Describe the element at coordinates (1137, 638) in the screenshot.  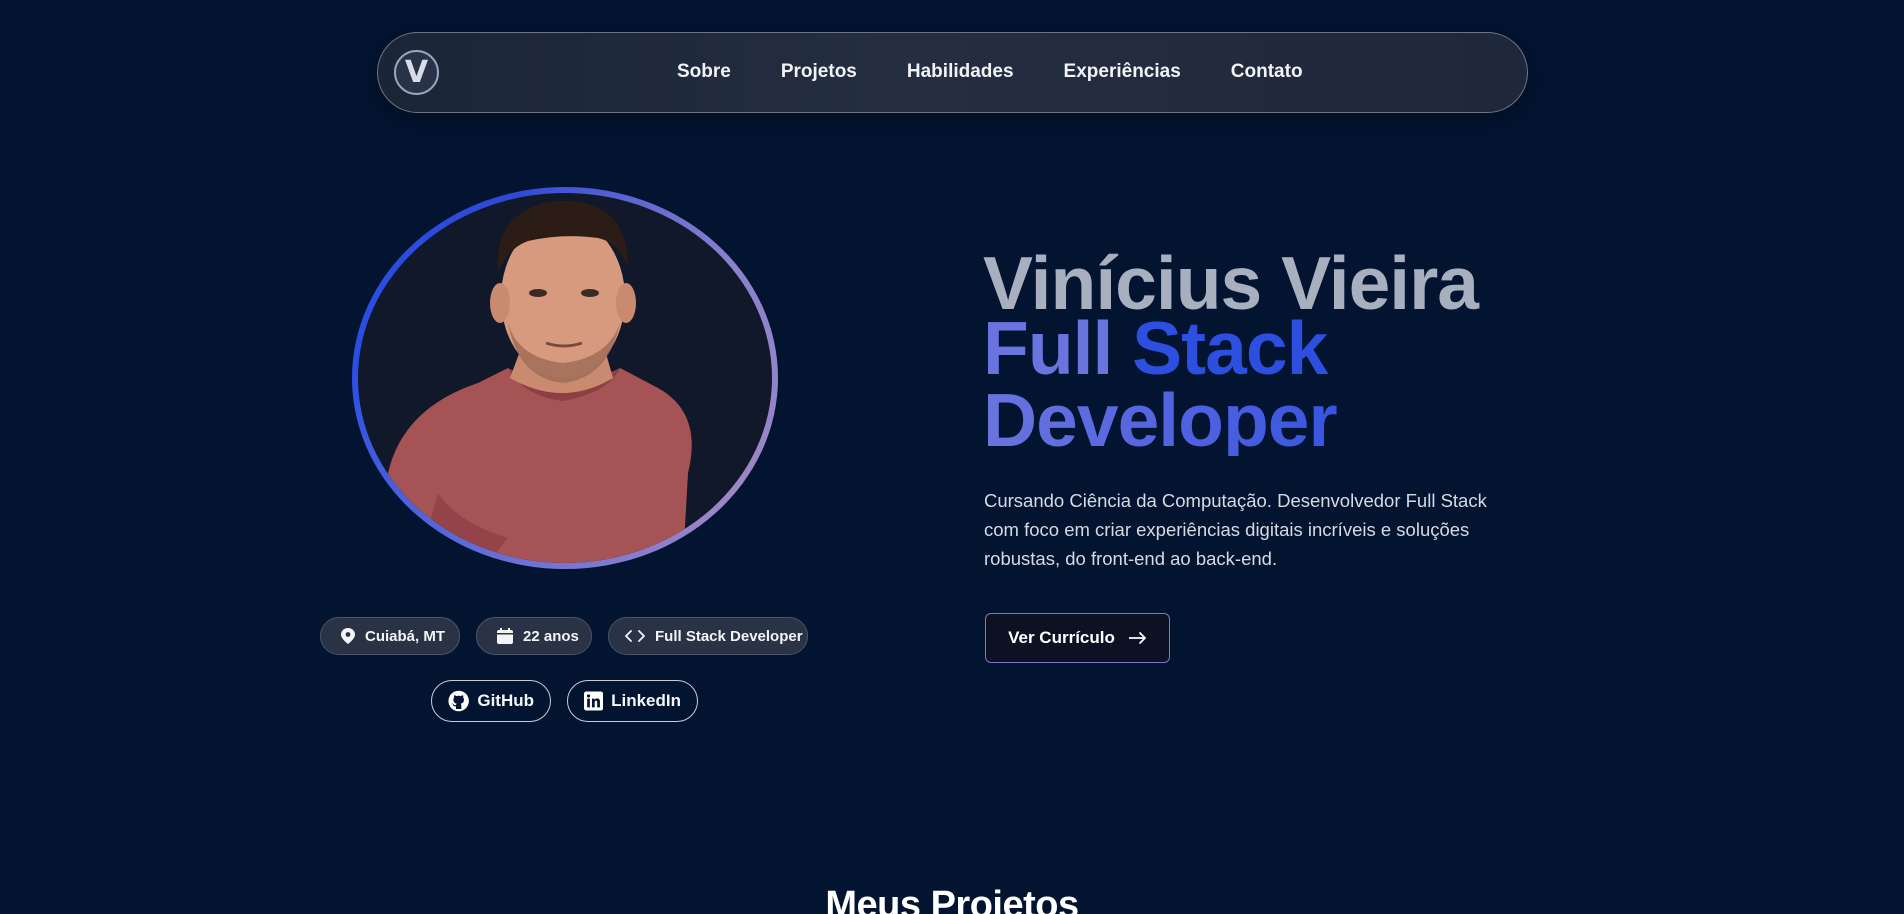
I see `arrow-right-icon` at that location.